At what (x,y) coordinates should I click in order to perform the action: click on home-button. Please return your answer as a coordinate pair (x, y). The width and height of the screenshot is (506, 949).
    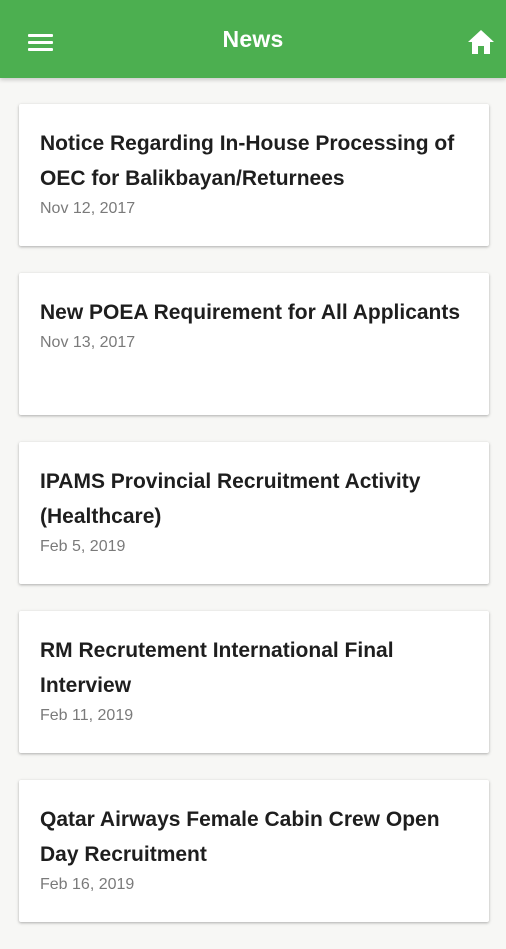
    Looking at the image, I should click on (481, 42).